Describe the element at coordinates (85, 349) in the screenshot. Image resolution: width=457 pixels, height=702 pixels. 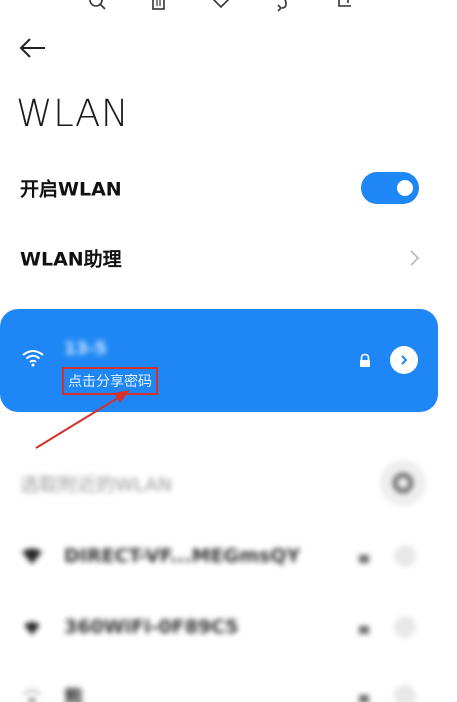
I see `connected-ssid: 13-5` at that location.